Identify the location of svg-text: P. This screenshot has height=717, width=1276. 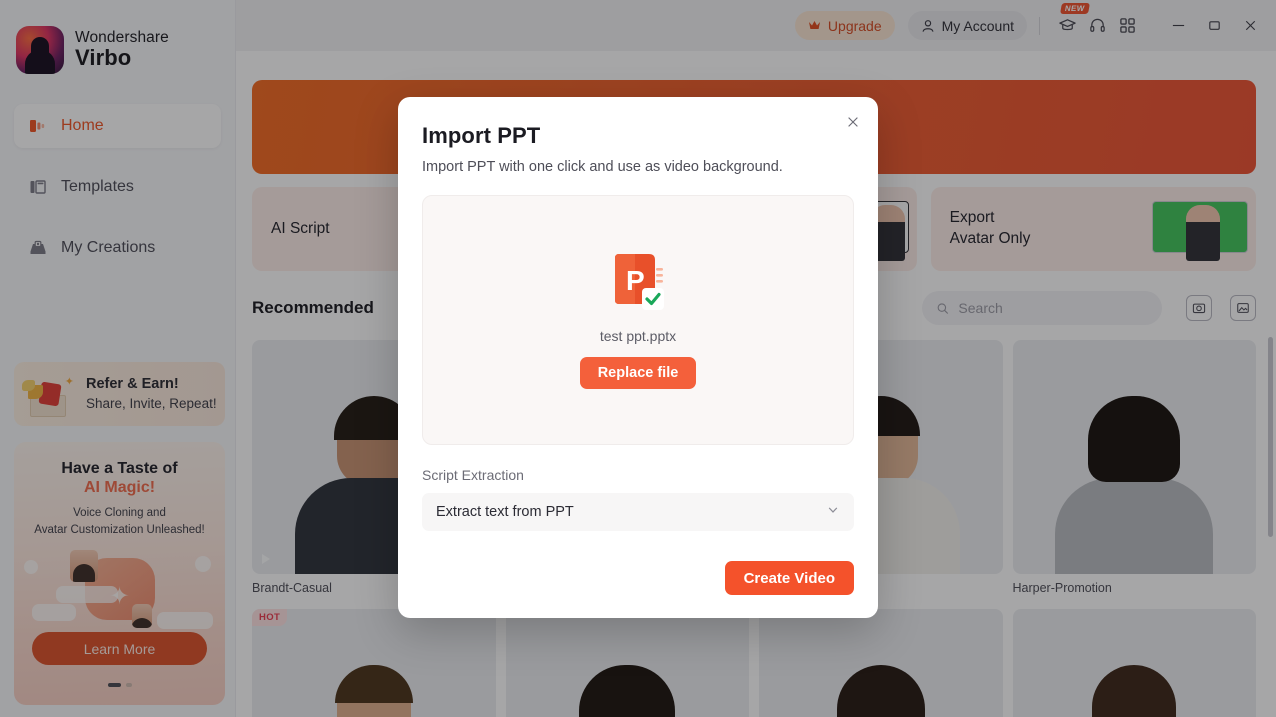
(635, 280).